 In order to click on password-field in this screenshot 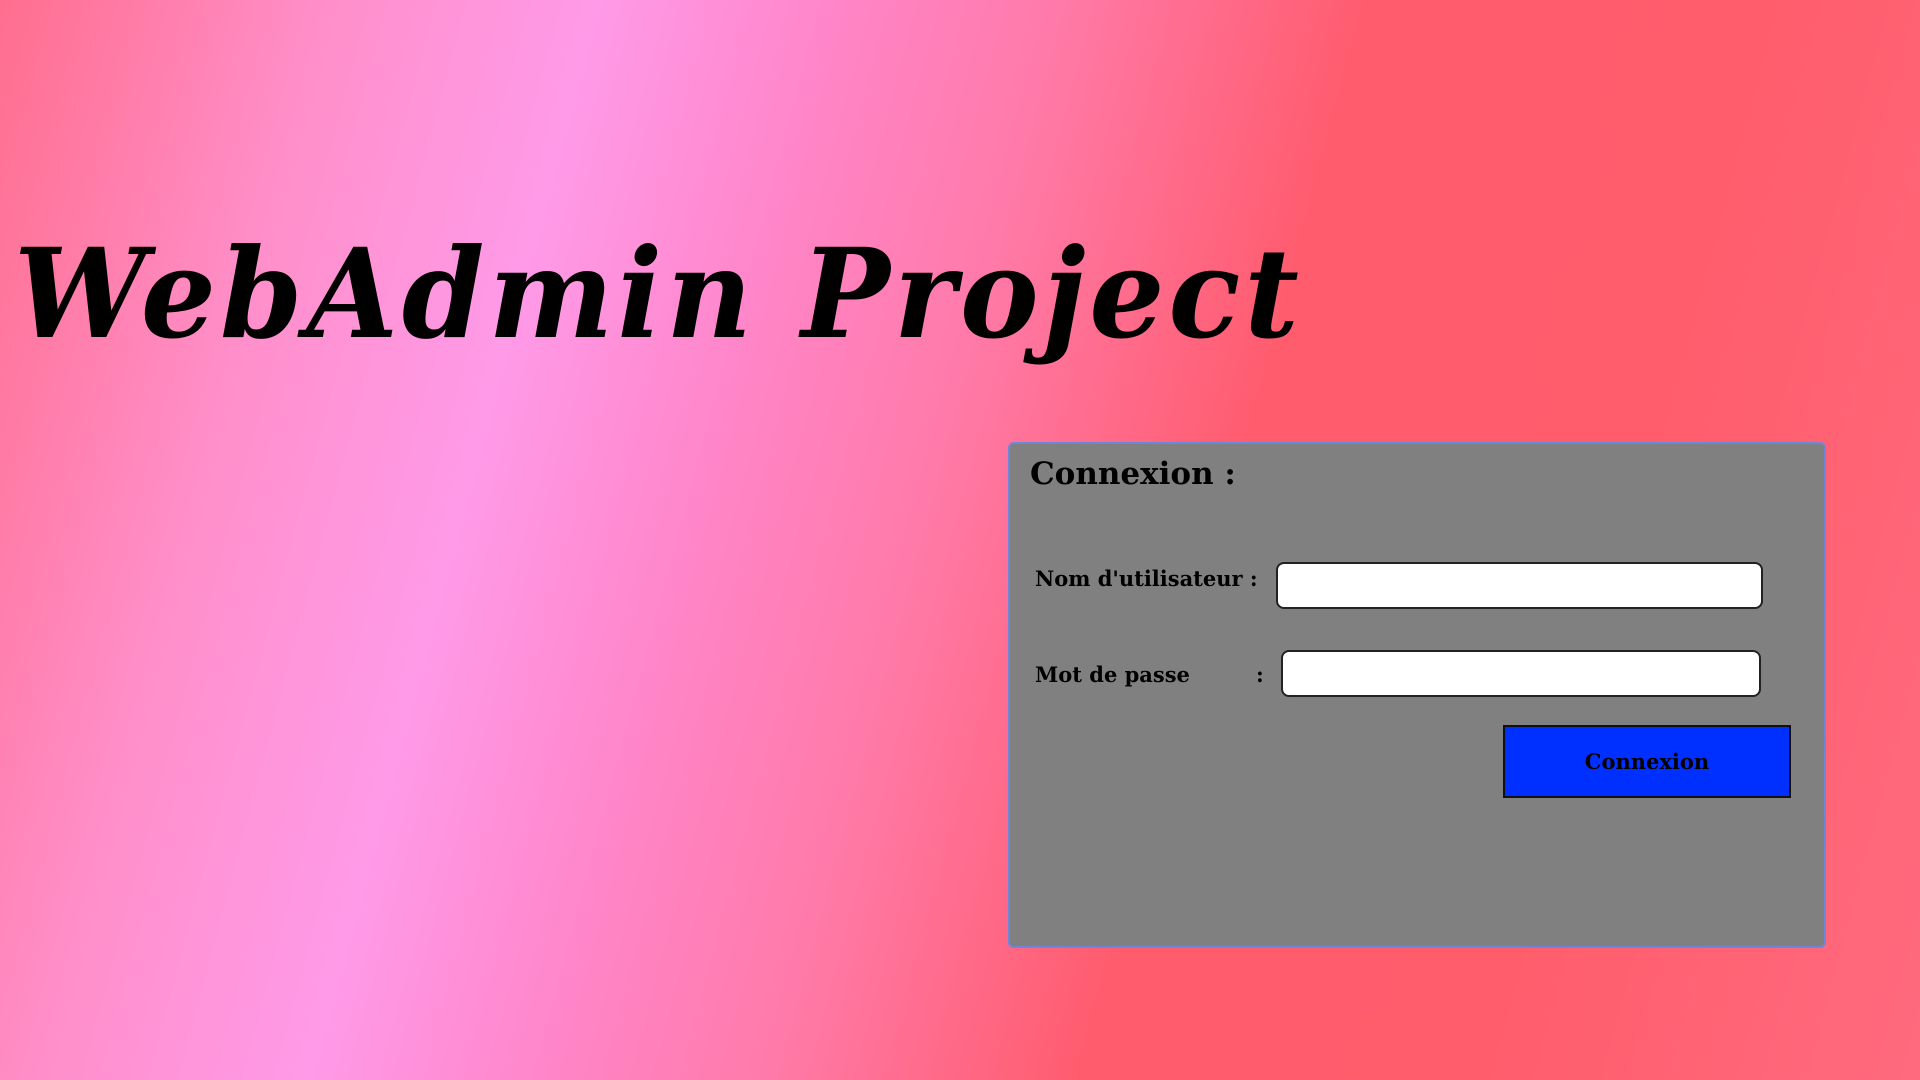, I will do `click(1521, 673)`.